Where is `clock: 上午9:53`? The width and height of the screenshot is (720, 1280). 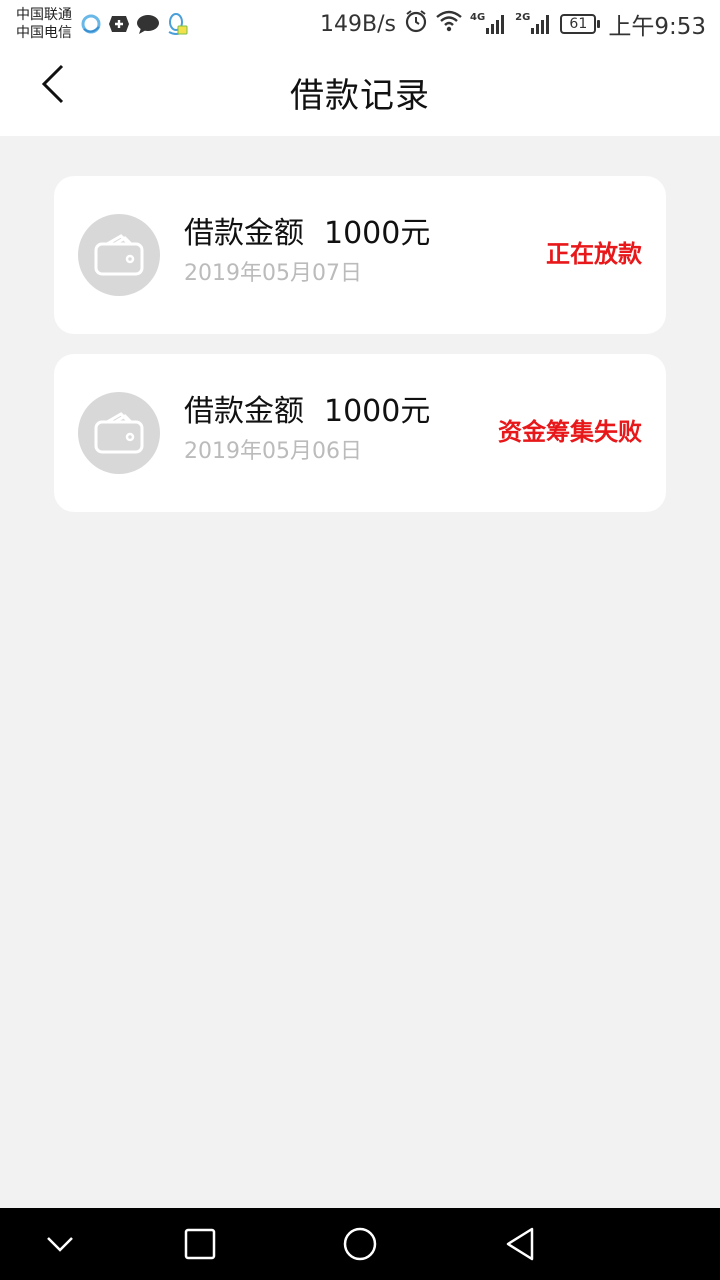 clock: 上午9:53 is located at coordinates (657, 27).